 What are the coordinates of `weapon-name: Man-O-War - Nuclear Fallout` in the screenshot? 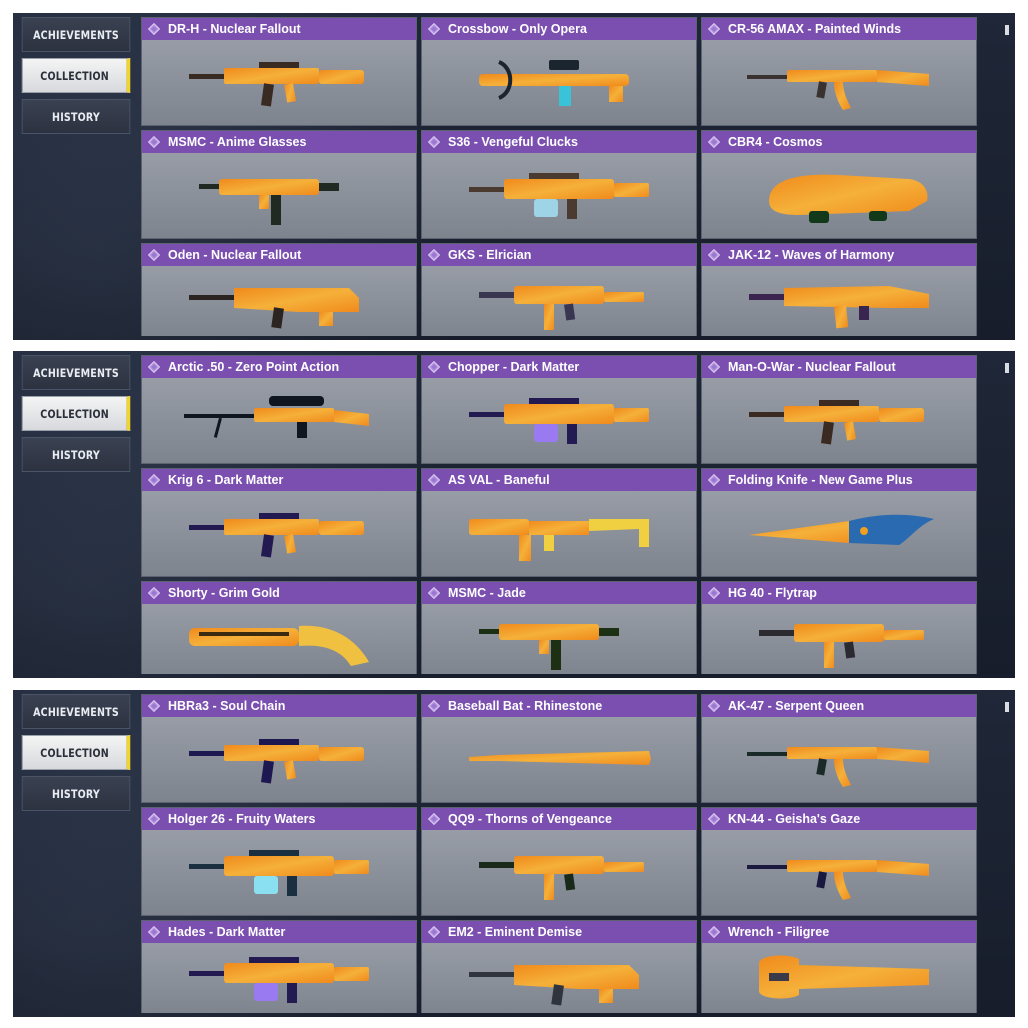 It's located at (812, 367).